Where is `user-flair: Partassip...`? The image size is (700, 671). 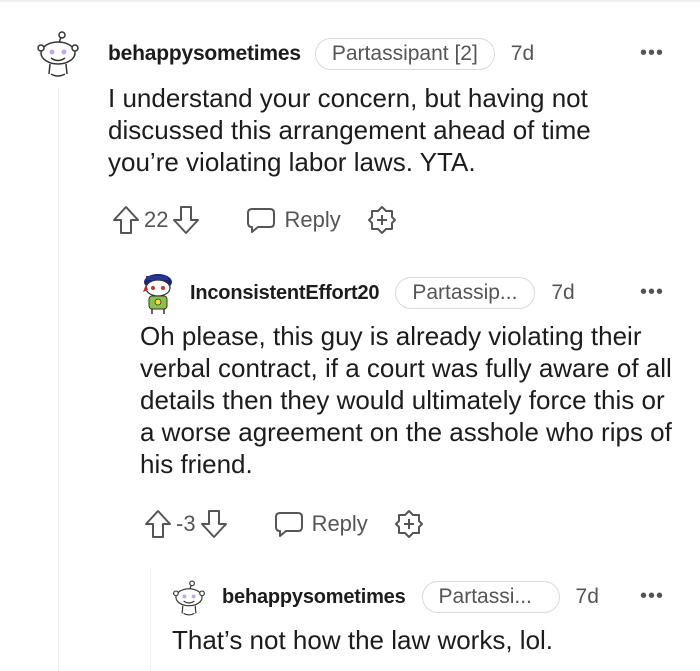 user-flair: Partassip... is located at coordinates (465, 293).